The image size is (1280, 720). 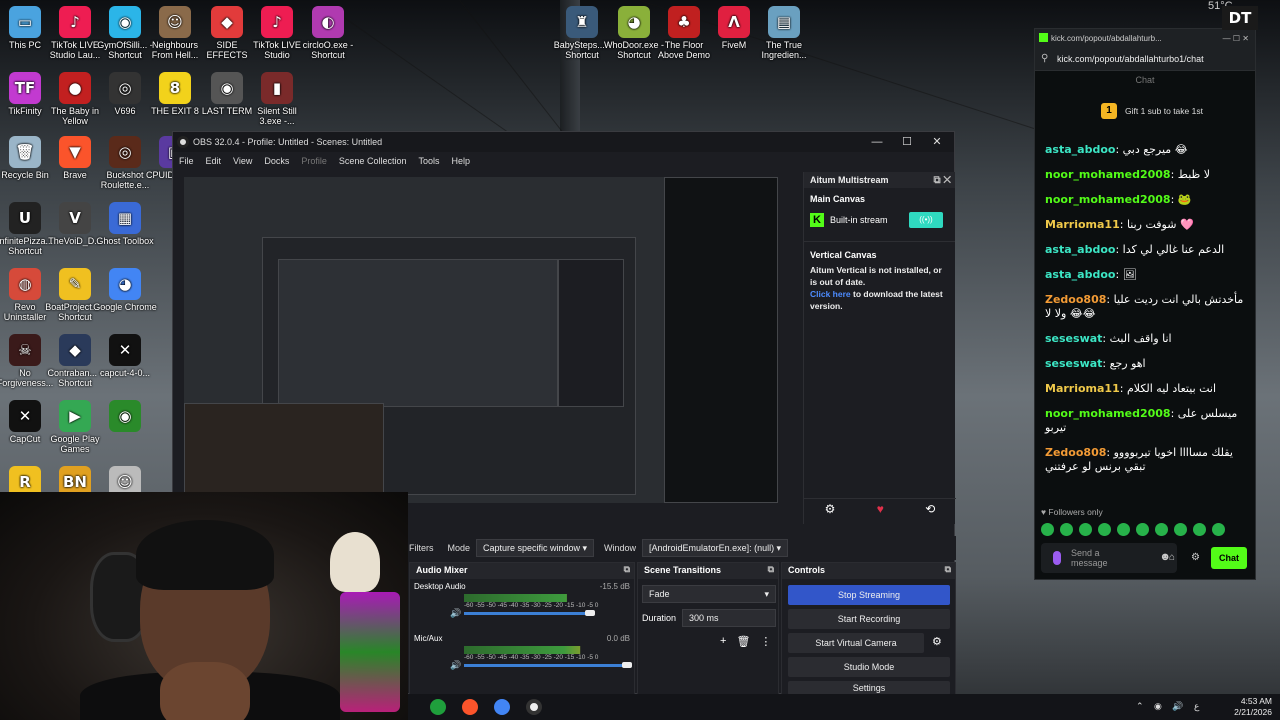 What do you see at coordinates (438, 707) in the screenshot?
I see `xbox-icon` at bounding box center [438, 707].